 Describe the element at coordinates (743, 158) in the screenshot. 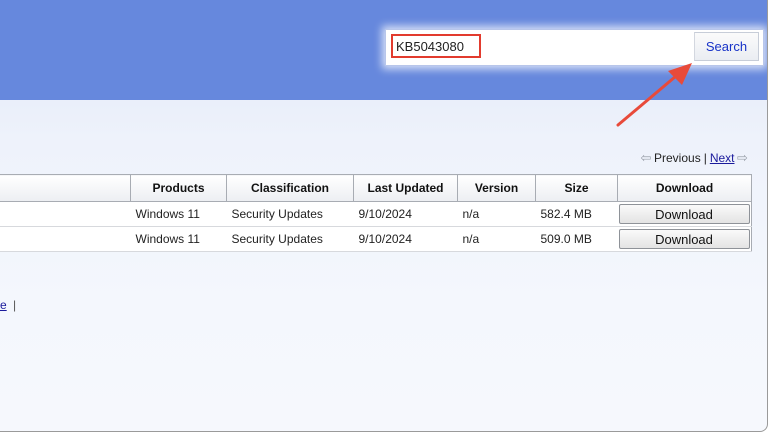

I see `next-arrow-icon: ⇨` at that location.